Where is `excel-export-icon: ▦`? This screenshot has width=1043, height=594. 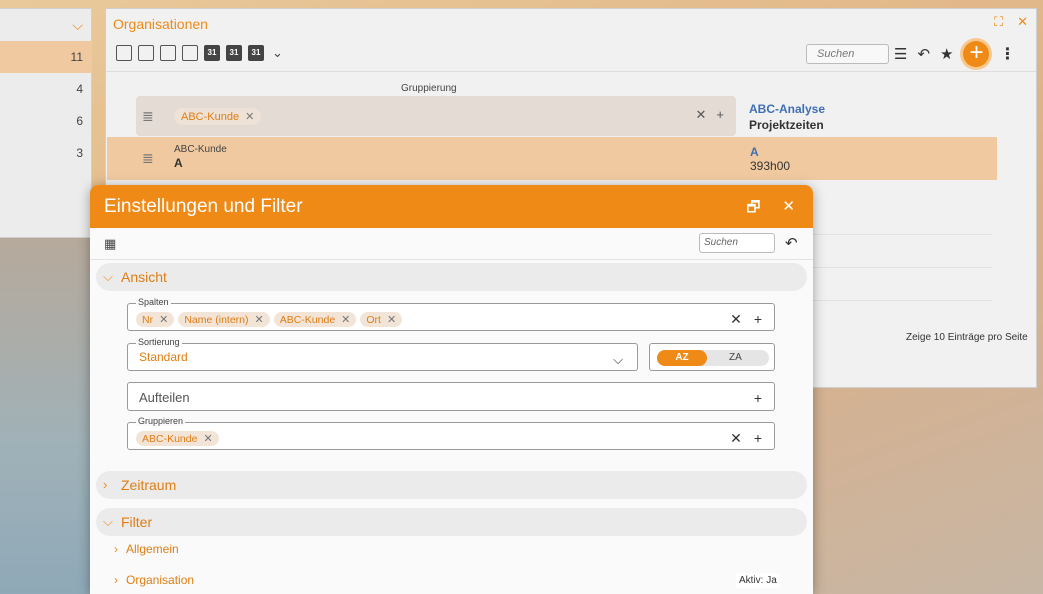
excel-export-icon: ▦ is located at coordinates (110, 244).